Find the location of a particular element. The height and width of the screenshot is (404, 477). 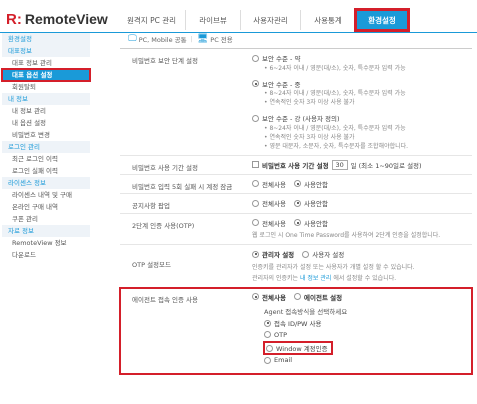

sidebar-item: 쿠폰 관리 is located at coordinates (46, 219).